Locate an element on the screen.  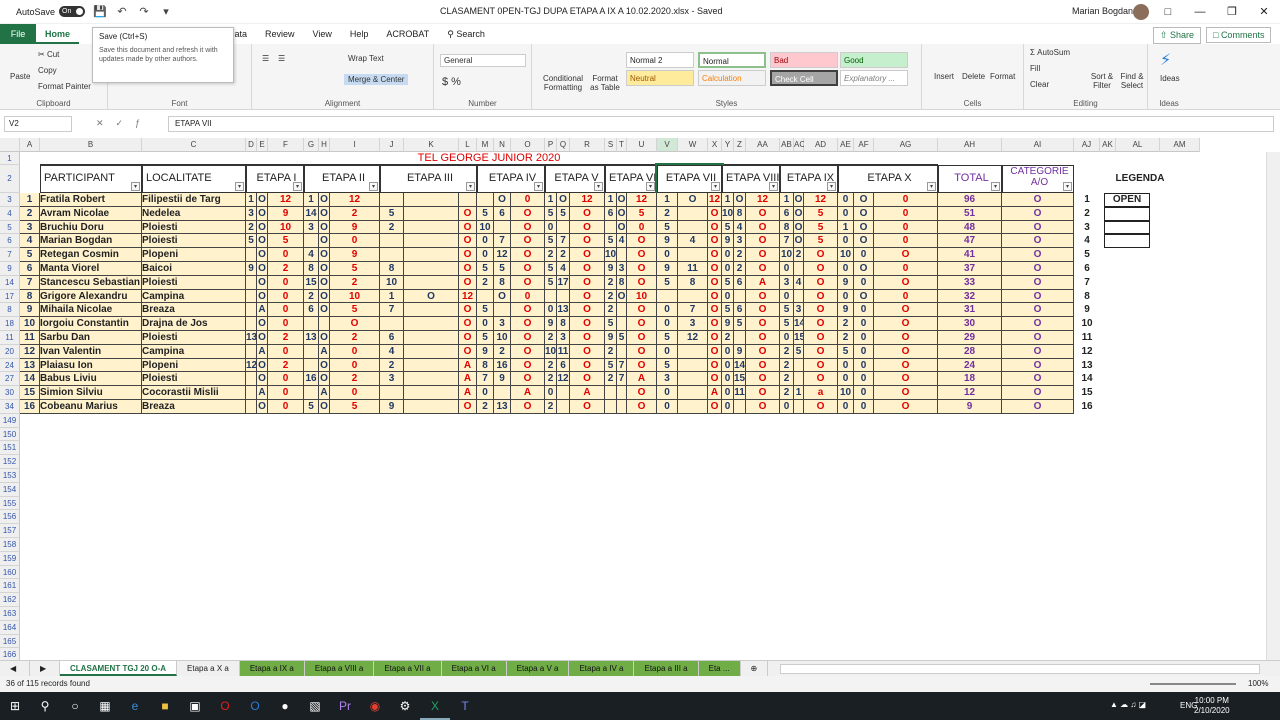
legend-number: 14 is located at coordinates (1087, 379).